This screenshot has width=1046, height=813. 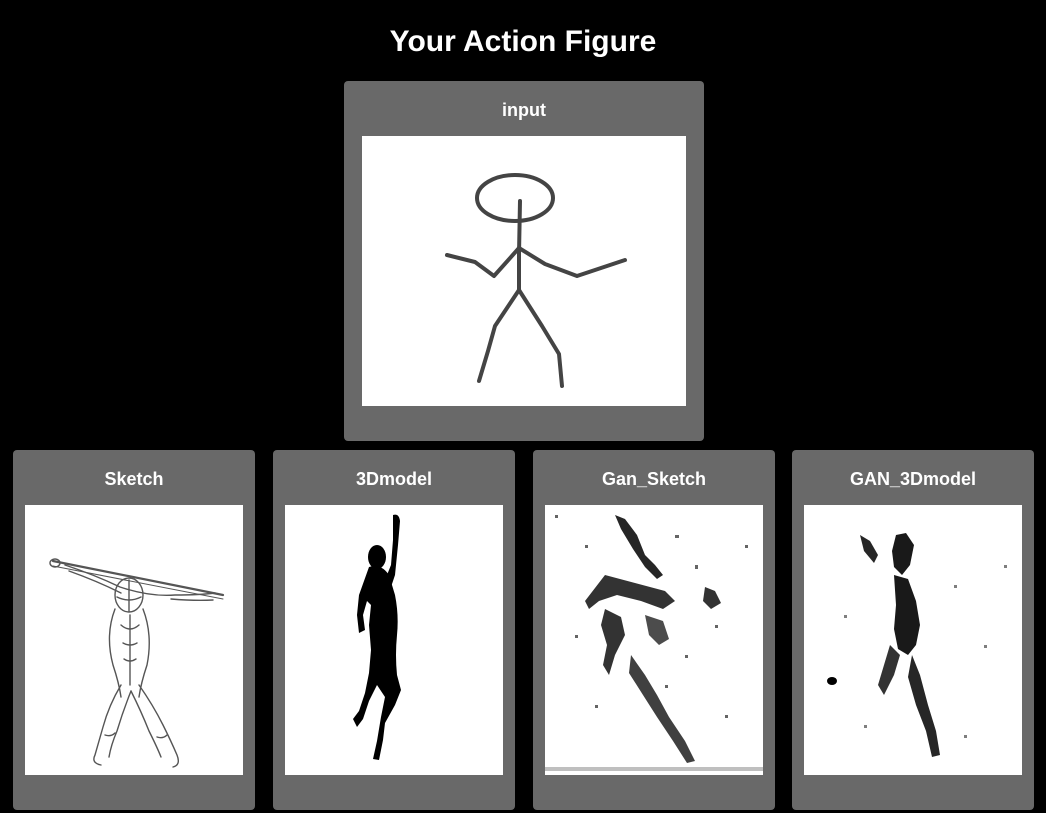 I want to click on 3dmodel-card: 3Dmodel, so click(x=394, y=630).